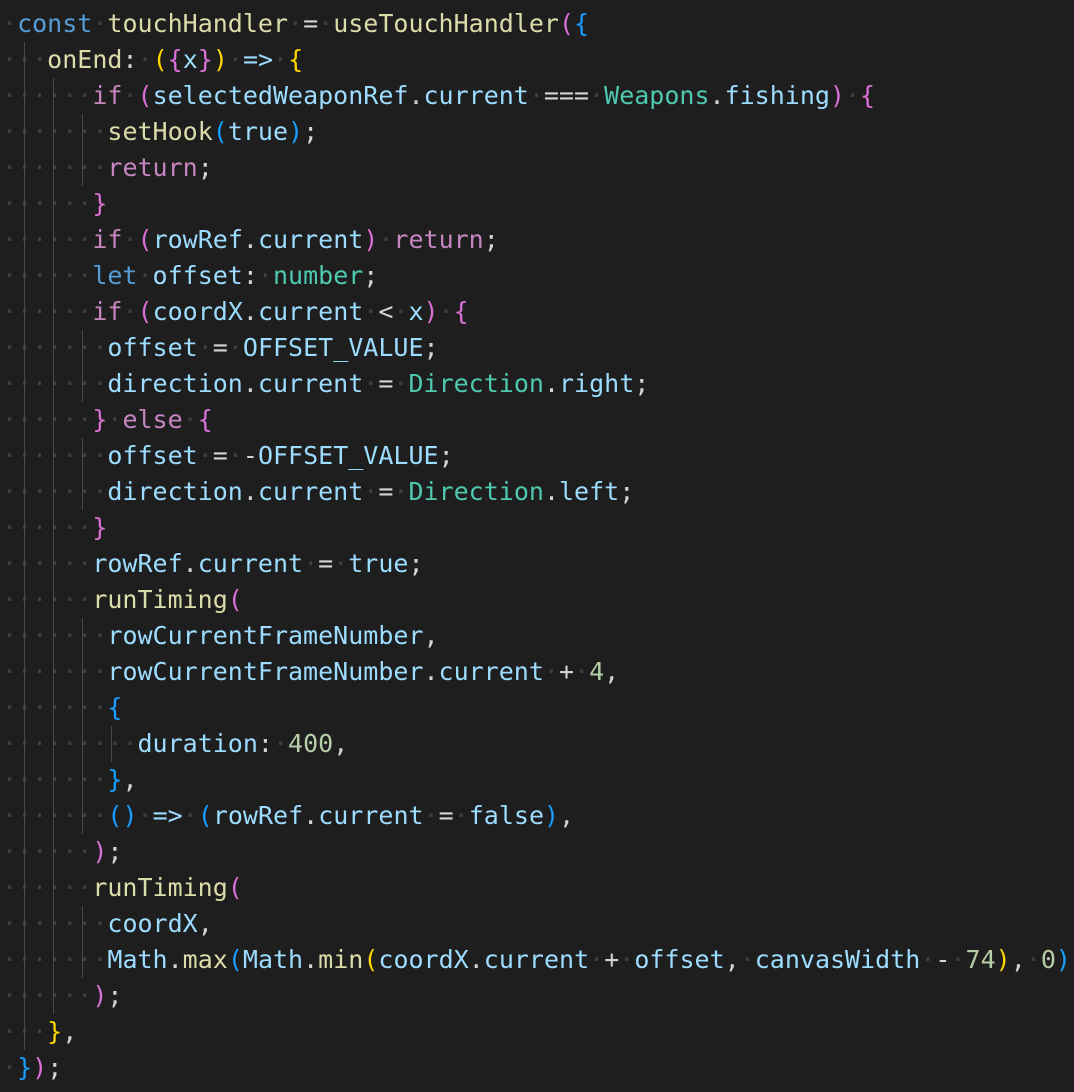  I want to click on code-token: Weapons, so click(657, 95).